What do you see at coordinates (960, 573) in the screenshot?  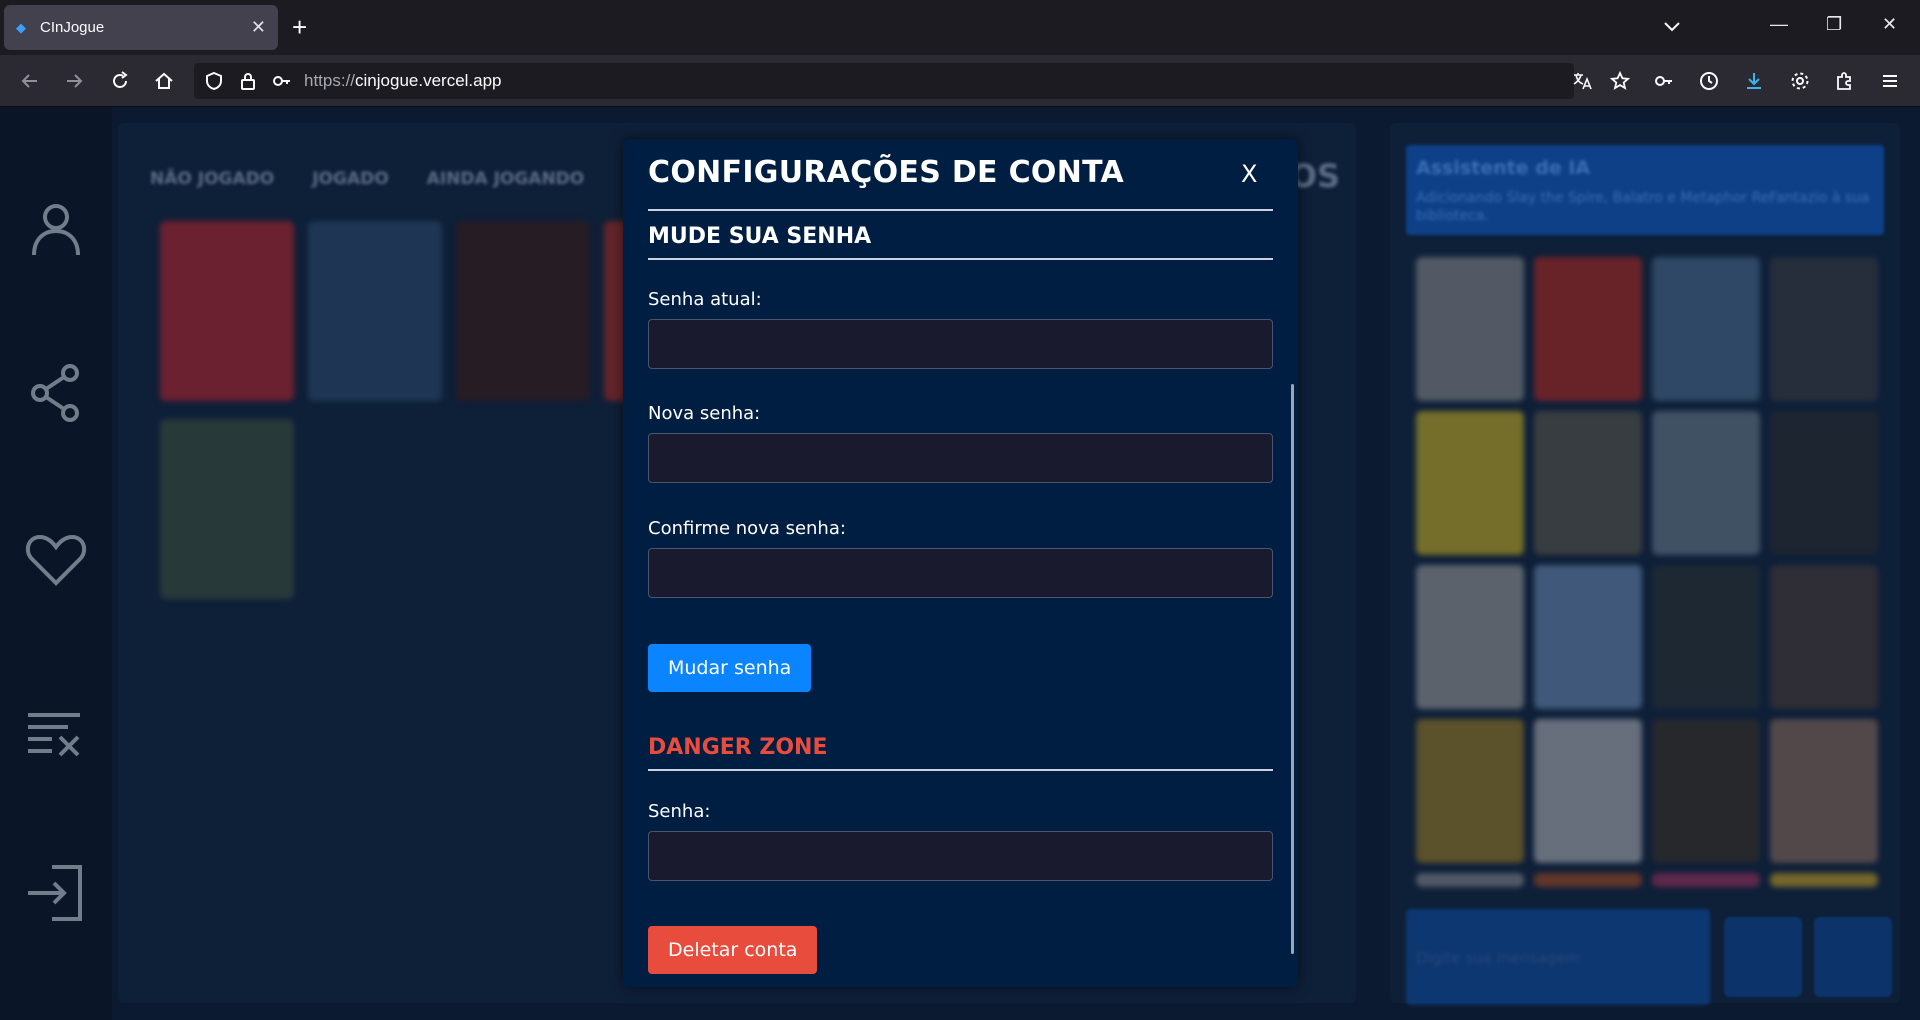 I see `confirm-password-input` at bounding box center [960, 573].